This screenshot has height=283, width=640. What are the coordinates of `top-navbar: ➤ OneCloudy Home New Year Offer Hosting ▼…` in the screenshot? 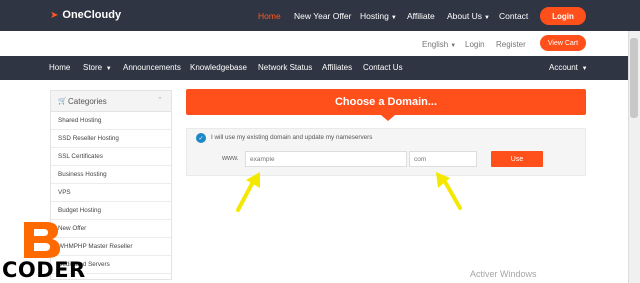 It's located at (320, 15).